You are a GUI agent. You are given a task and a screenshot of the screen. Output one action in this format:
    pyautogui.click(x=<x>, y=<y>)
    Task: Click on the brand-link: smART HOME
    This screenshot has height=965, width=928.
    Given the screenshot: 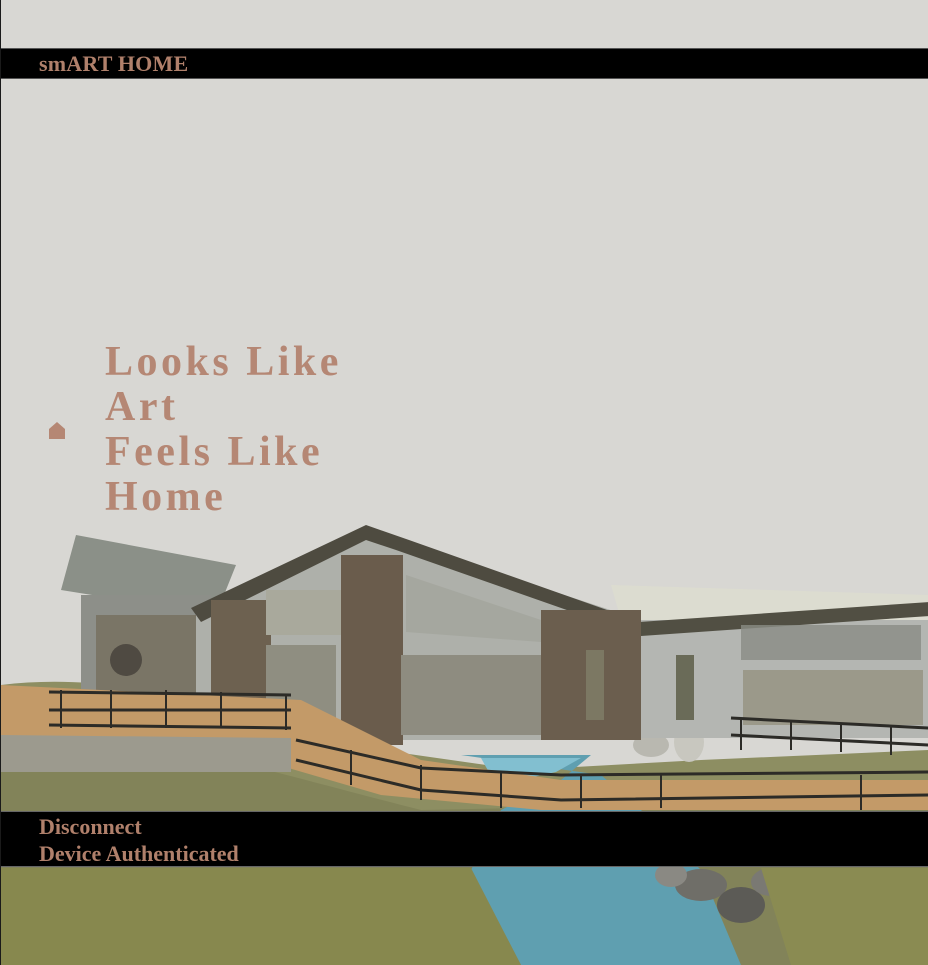 What is the action you would take?
    pyautogui.click(x=113, y=64)
    